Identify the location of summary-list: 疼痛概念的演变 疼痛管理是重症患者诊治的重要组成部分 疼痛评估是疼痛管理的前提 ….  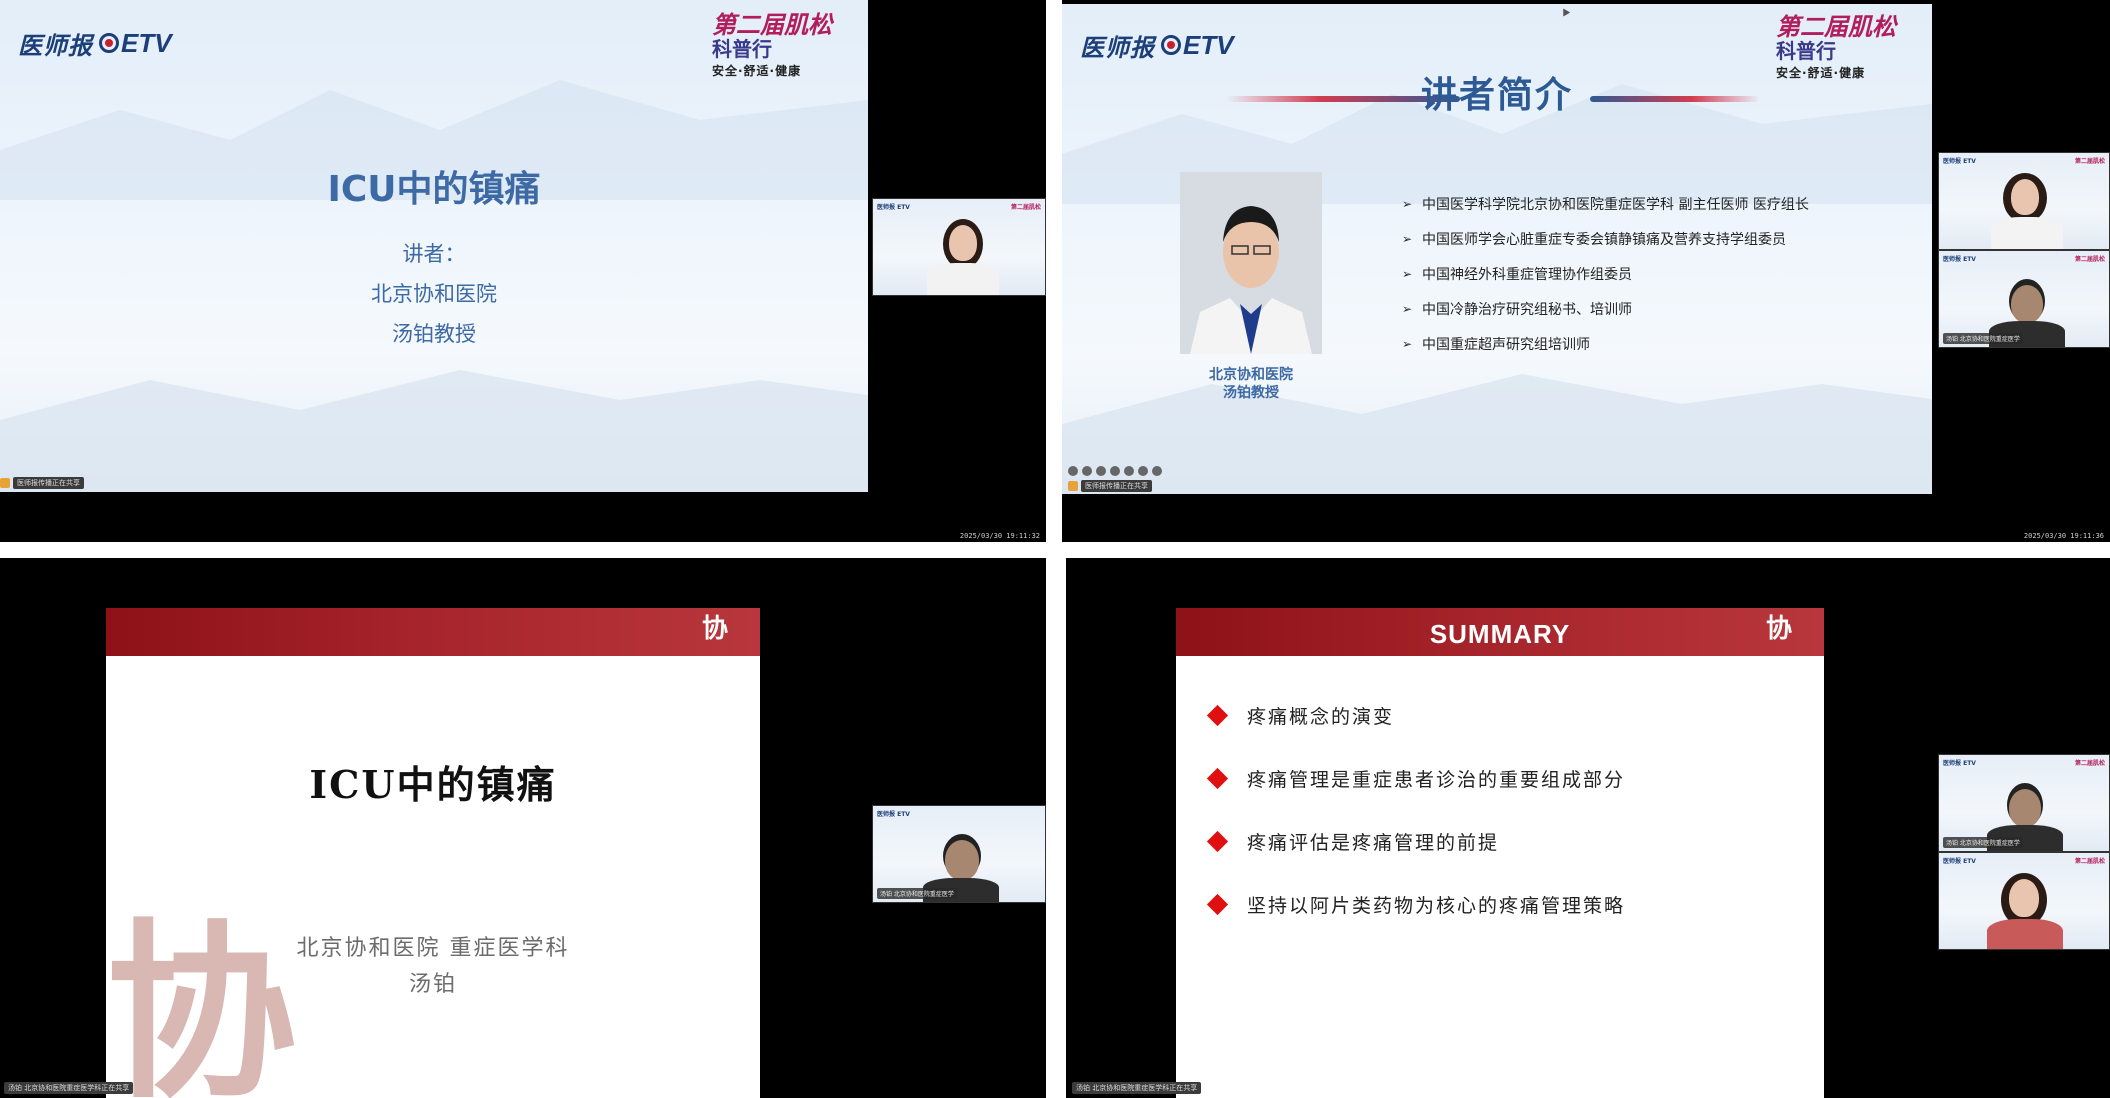
(1414, 810).